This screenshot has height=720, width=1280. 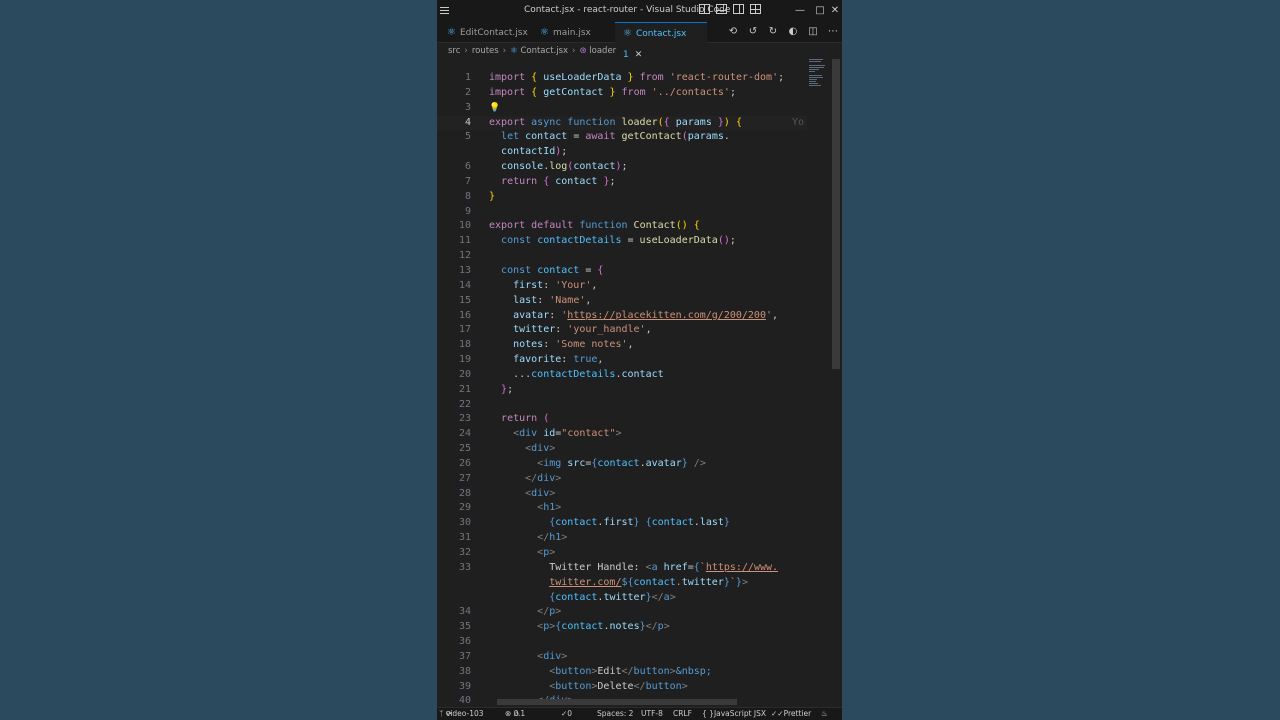 I want to click on problems-status: ⊗ 0 ⚠ 1, so click(x=515, y=714).